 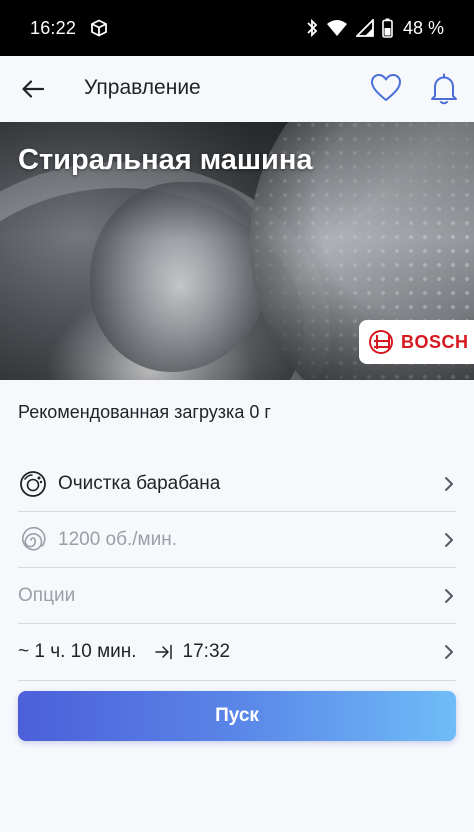 I want to click on spin-speed-row: 1200 об./мин., so click(x=237, y=540).